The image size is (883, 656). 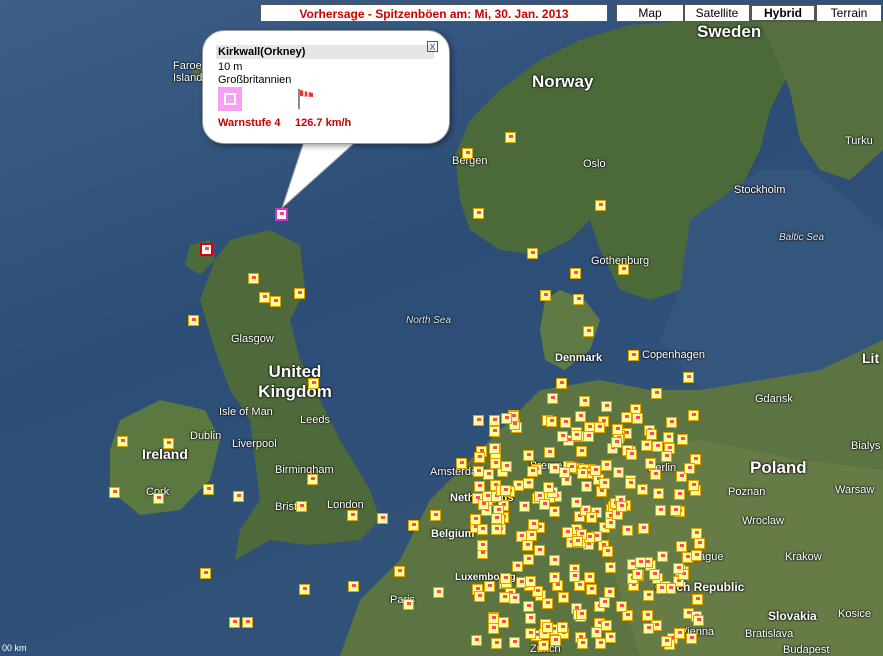 I want to click on station-marker-kirkwall, so click(x=281, y=214).